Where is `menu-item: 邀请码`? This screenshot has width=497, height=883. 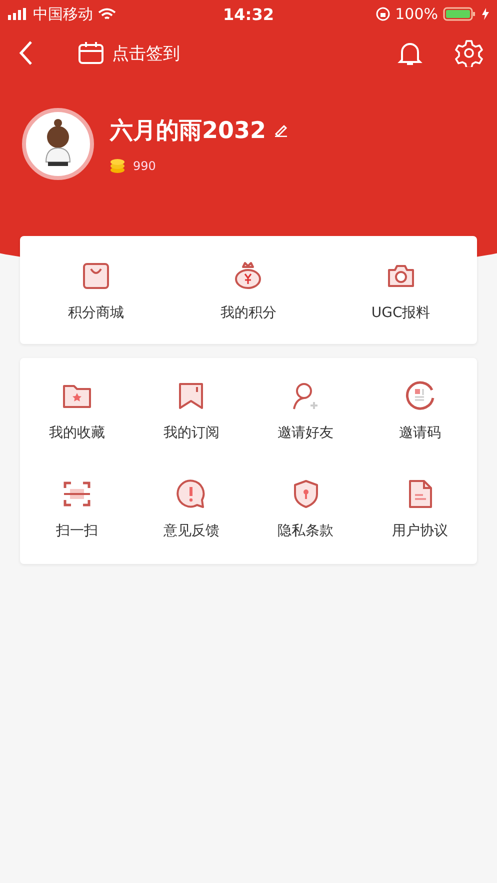 menu-item: 邀请码 is located at coordinates (419, 433).